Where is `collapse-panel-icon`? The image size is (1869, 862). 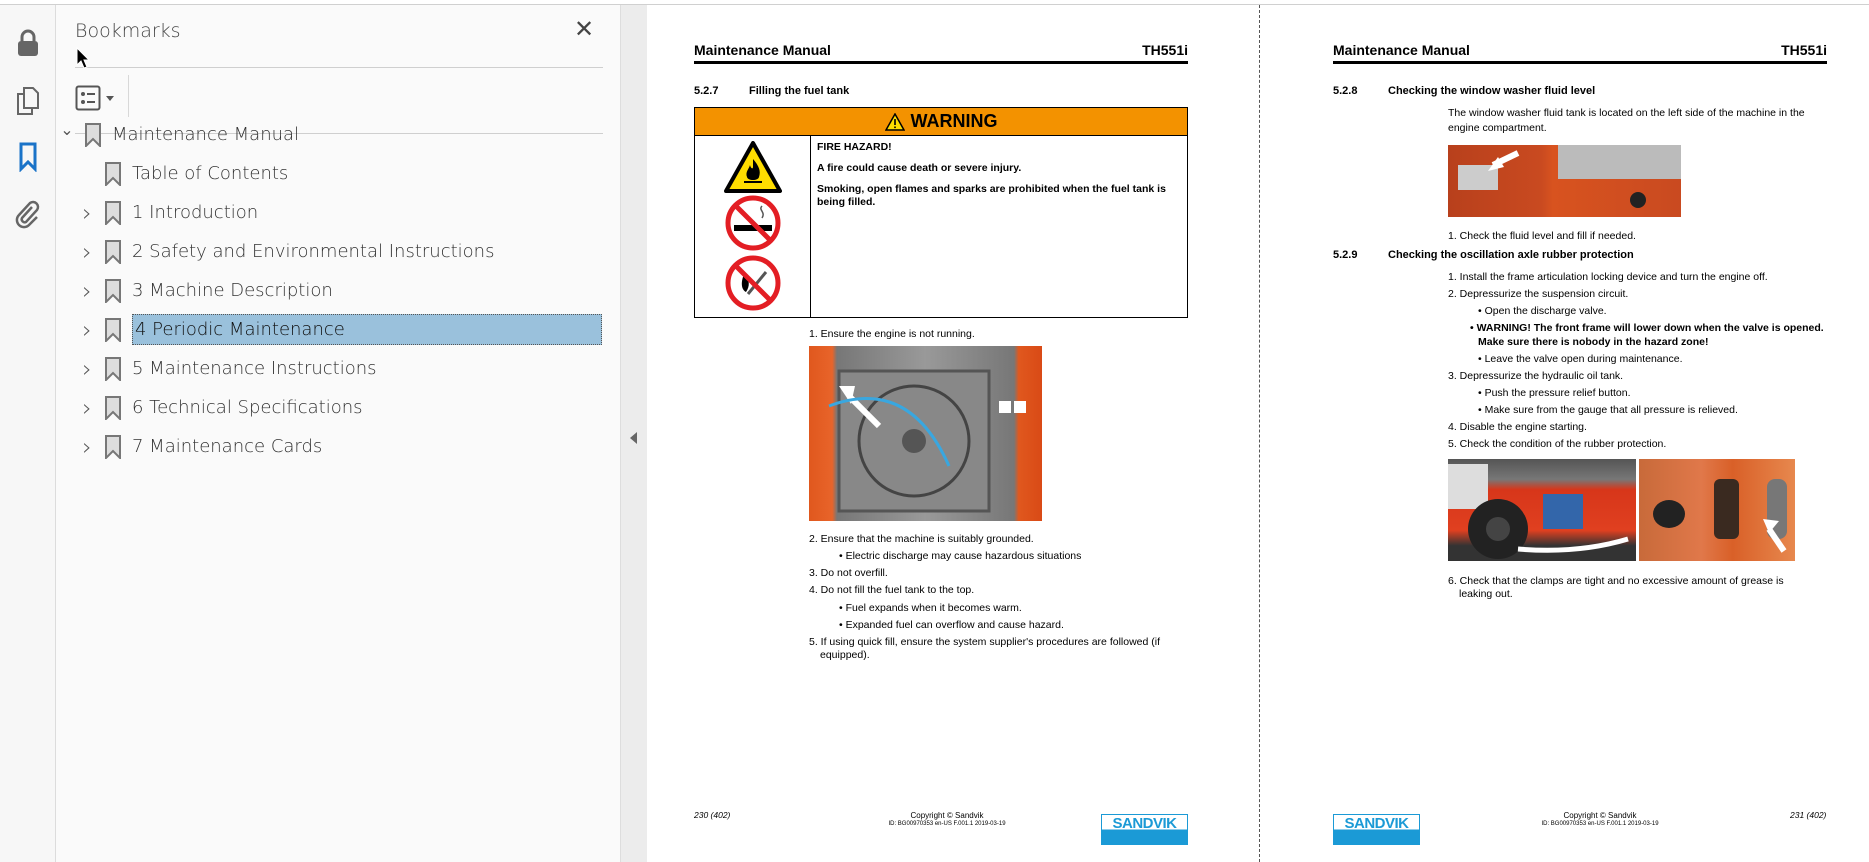 collapse-panel-icon is located at coordinates (633, 438).